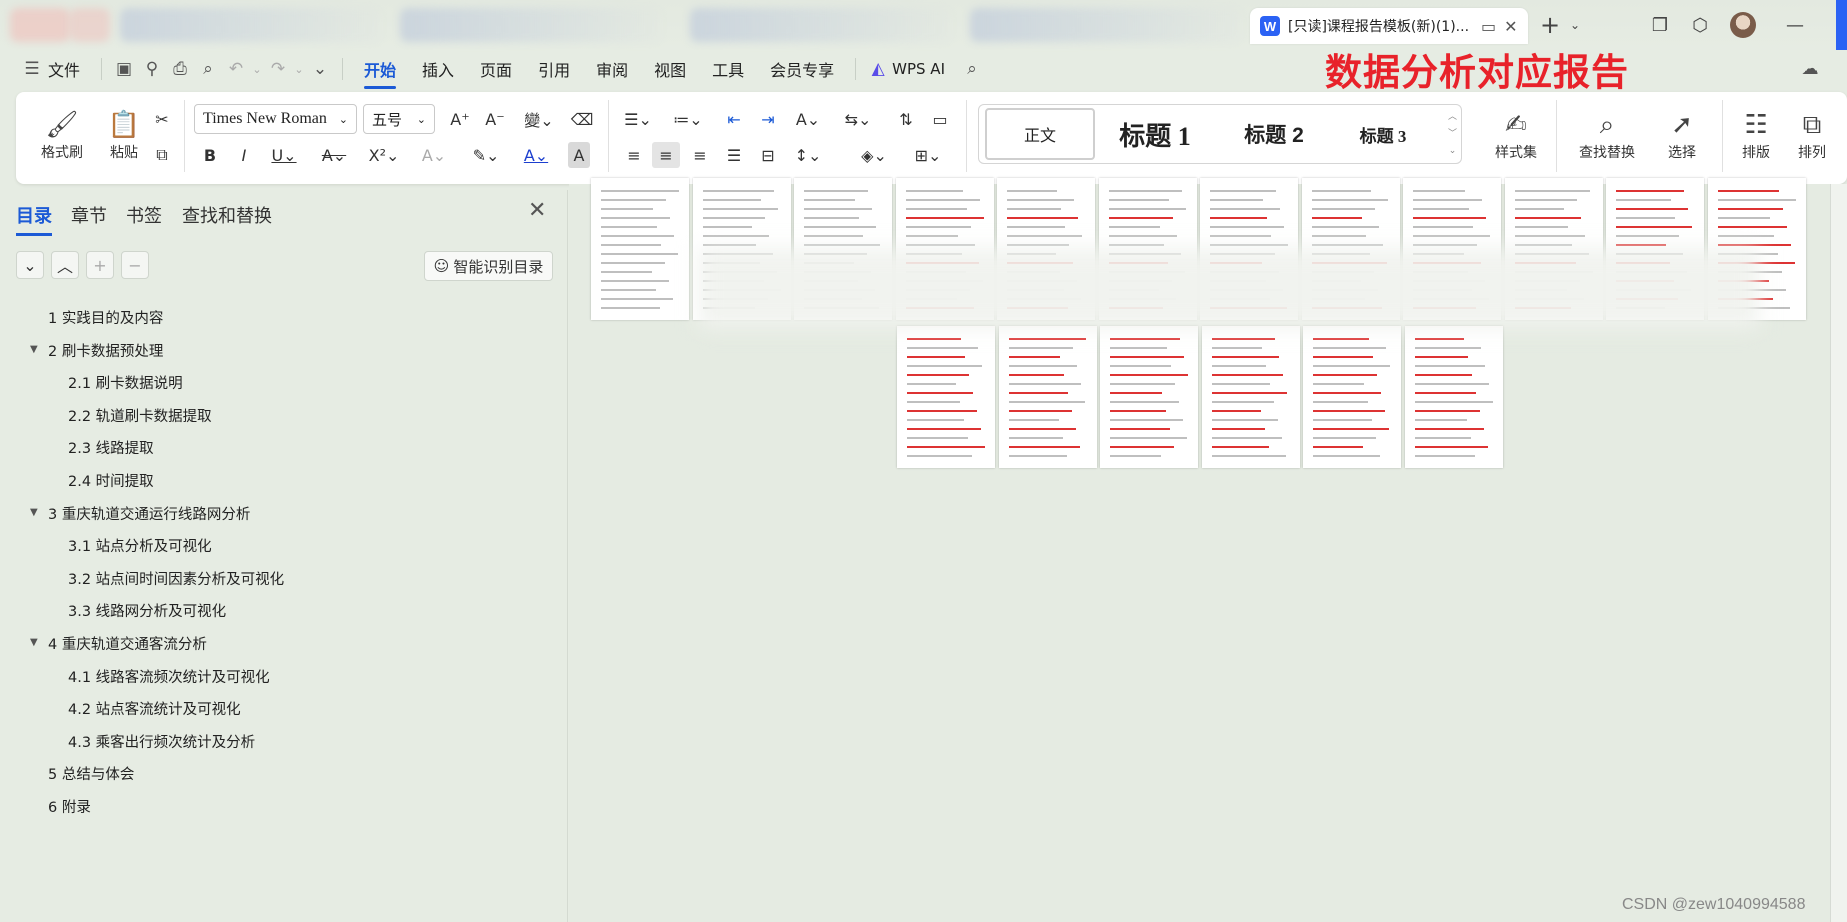 The image size is (1847, 922). Describe the element at coordinates (1383, 134) in the screenshot. I see `style-heading-3: 标题 3` at that location.